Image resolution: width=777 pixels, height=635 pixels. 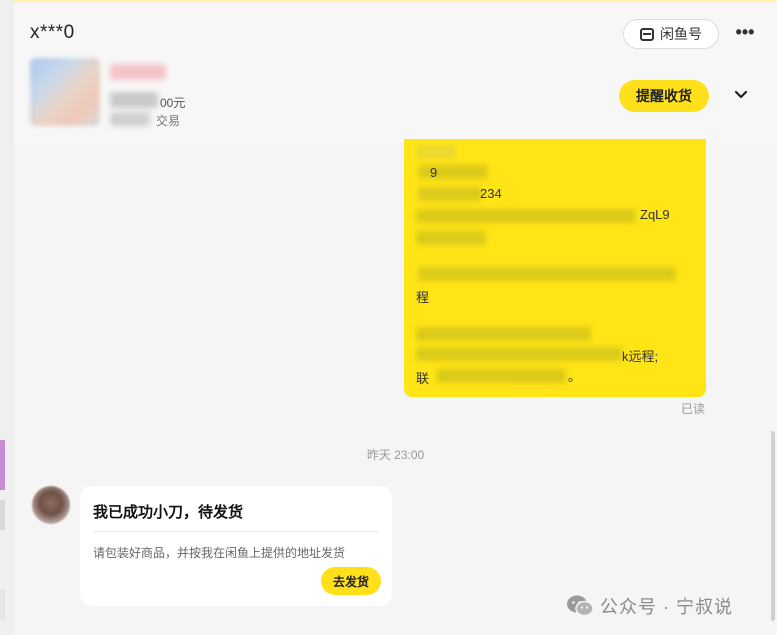 I want to click on card-divider, so click(x=236, y=531).